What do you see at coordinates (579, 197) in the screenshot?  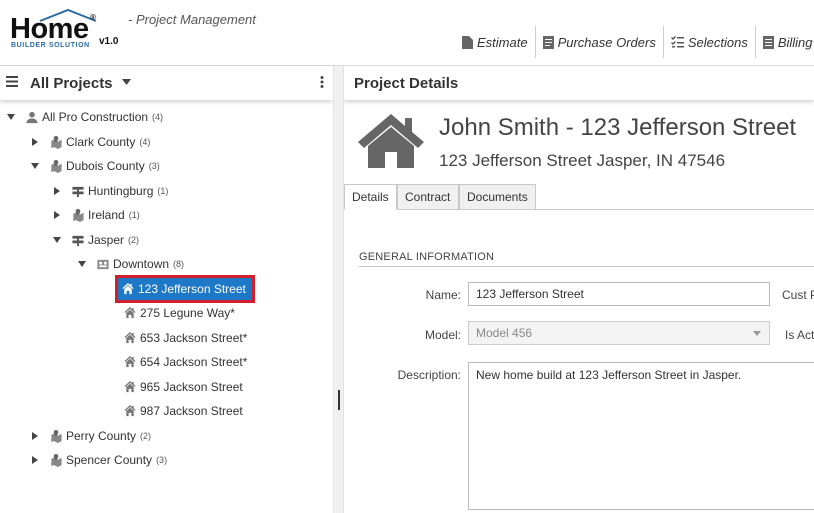 I see `detail-tabs: Details Contract Documents` at bounding box center [579, 197].